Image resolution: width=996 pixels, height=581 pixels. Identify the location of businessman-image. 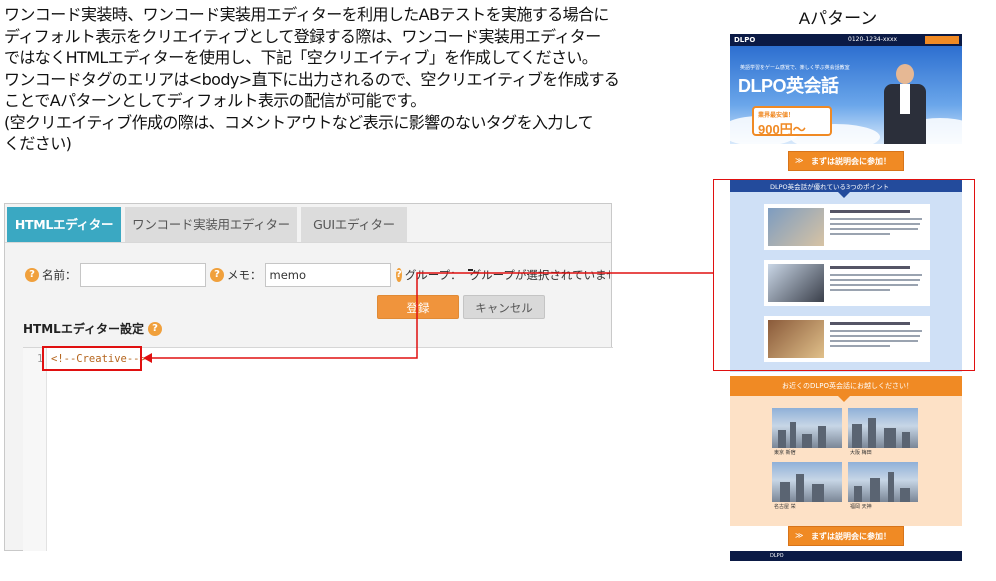
(905, 104).